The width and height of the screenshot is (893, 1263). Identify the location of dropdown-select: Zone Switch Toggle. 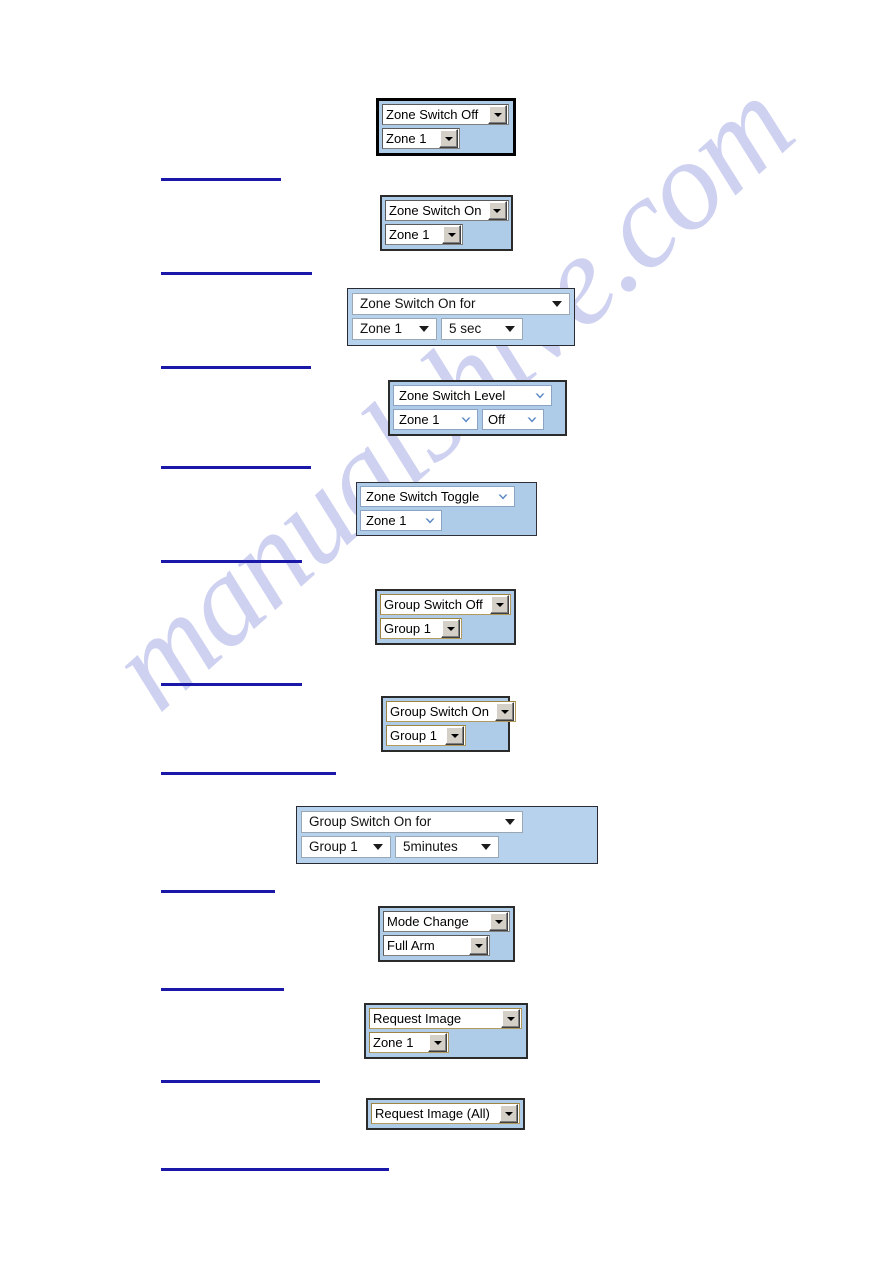
(437, 496).